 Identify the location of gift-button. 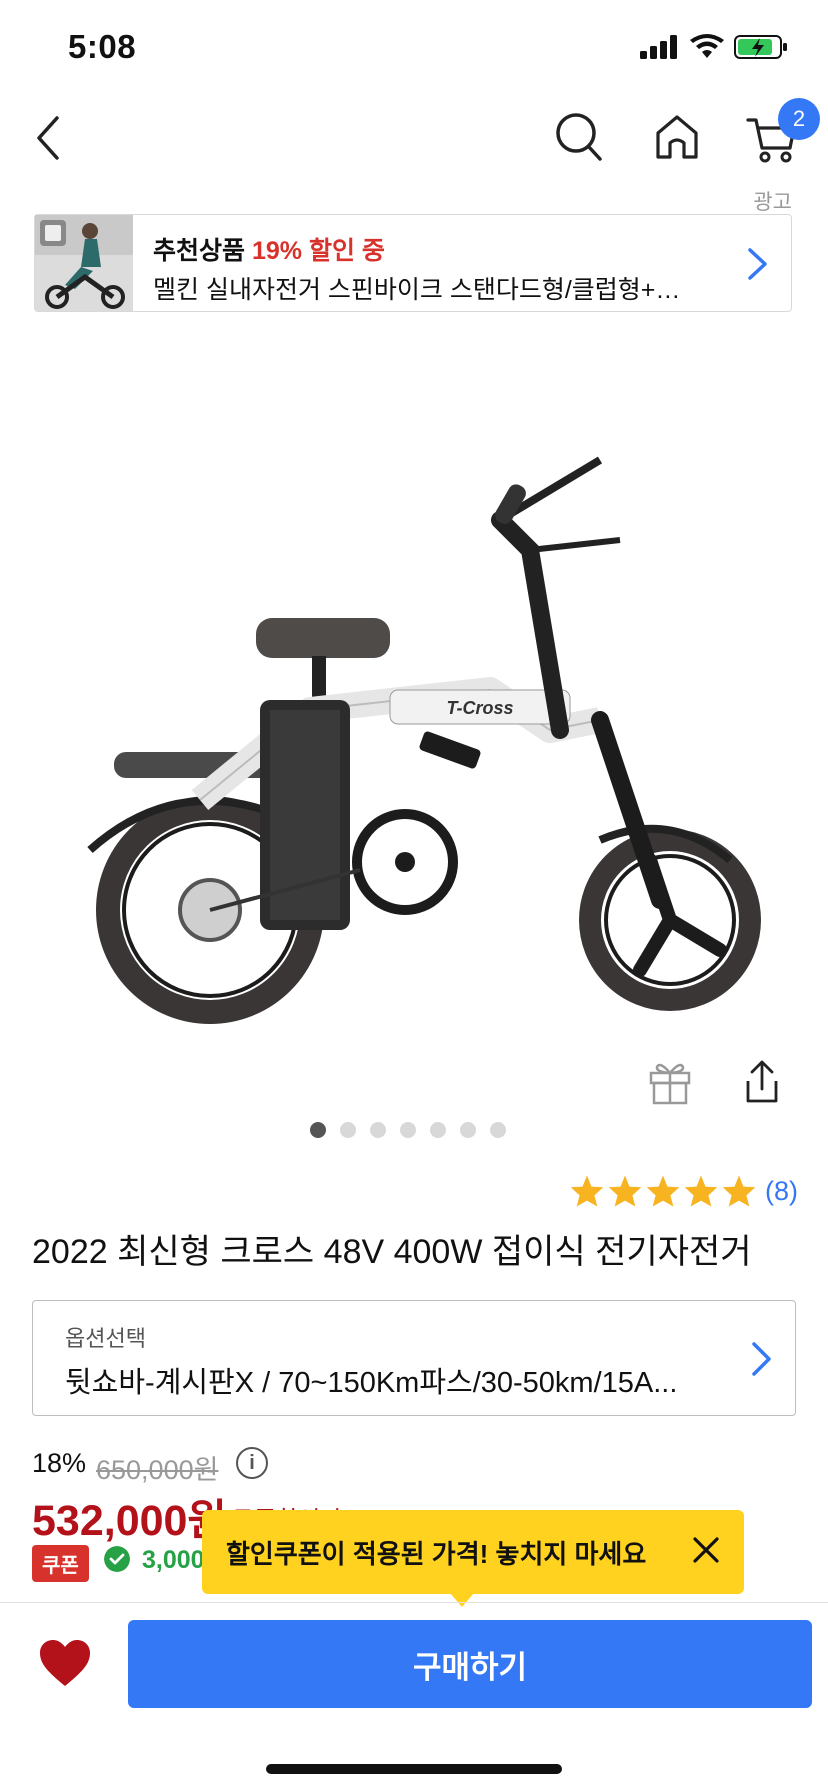
(670, 1082).